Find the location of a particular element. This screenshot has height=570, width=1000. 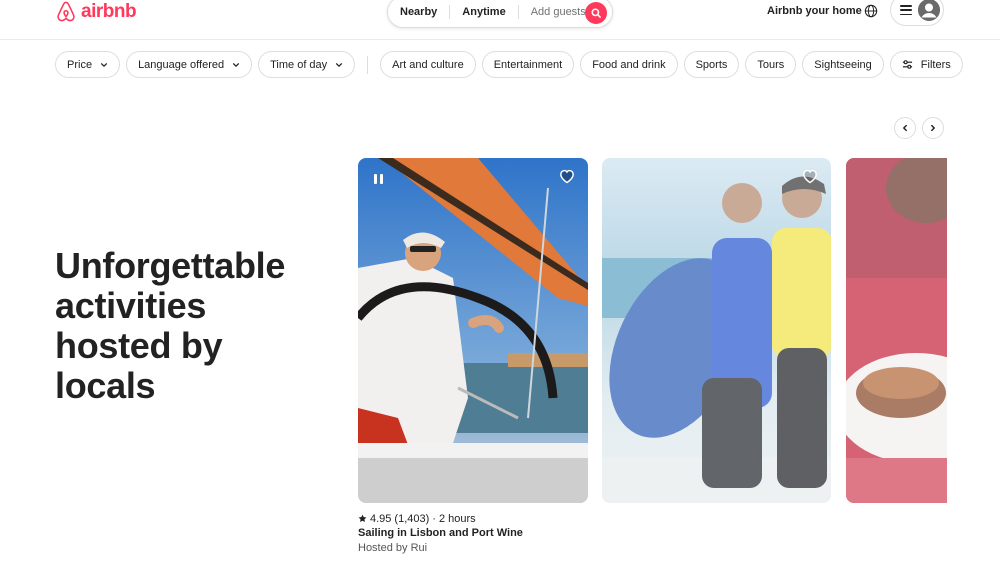

search-button is located at coordinates (596, 13).